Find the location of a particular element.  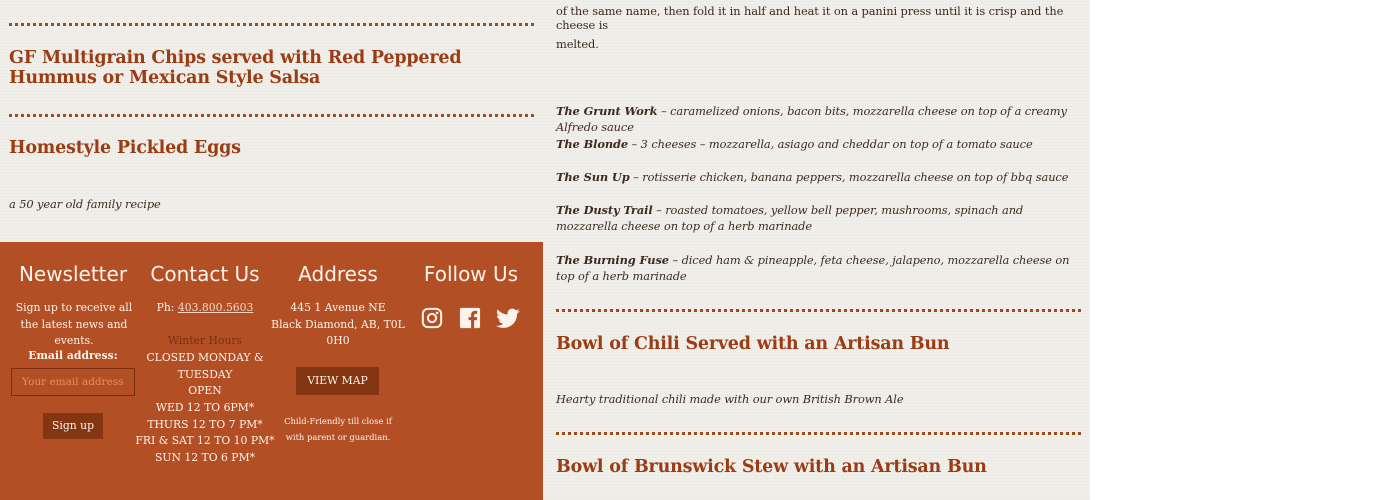

contact-heading: Contact Us is located at coordinates (205, 274).